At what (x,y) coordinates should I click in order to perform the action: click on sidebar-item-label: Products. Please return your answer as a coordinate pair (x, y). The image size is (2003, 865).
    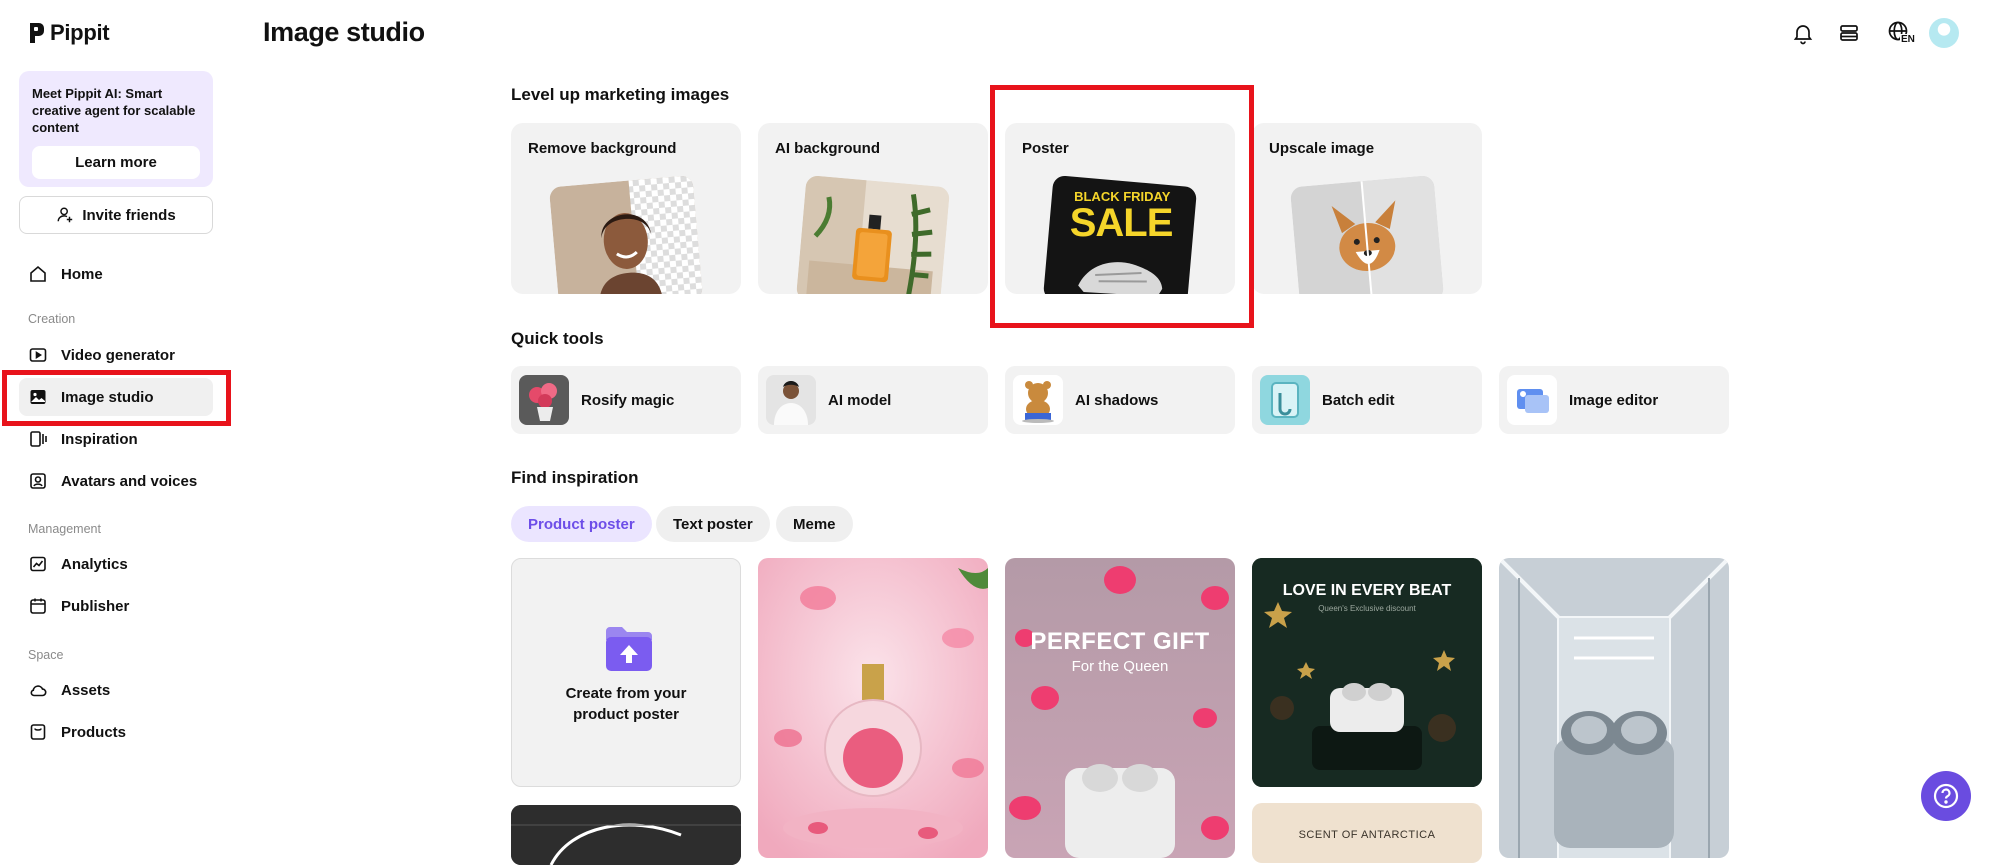
    Looking at the image, I should click on (94, 732).